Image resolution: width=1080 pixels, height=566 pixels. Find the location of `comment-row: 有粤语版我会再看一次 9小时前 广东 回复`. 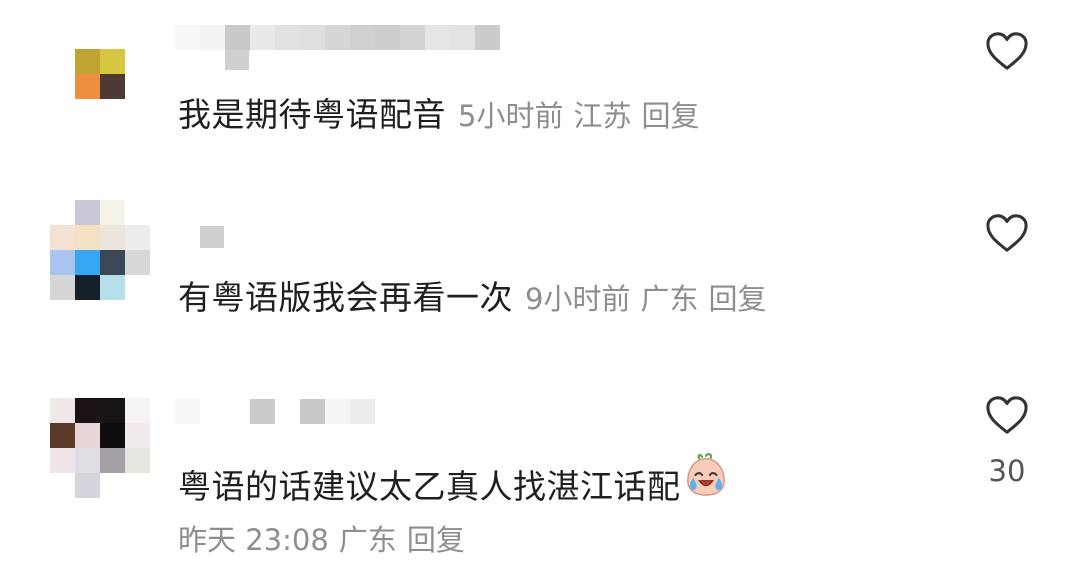

comment-row: 有粤语版我会再看一次 9小时前 广东 回复 is located at coordinates (472, 295).